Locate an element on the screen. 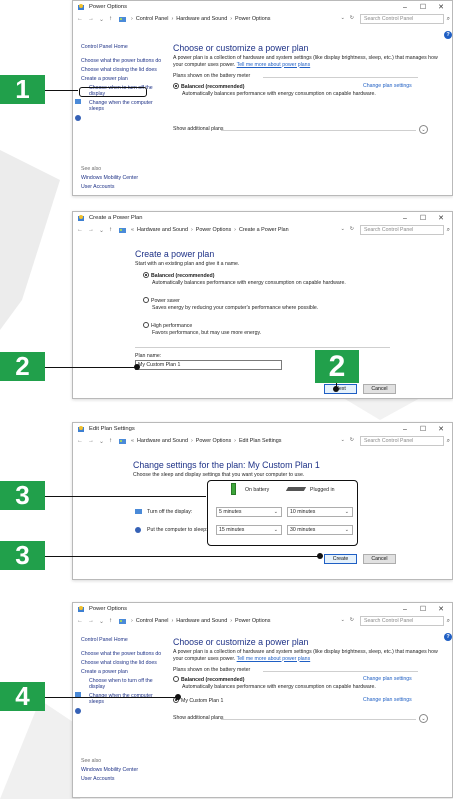  breadcrumb-item: Edit Plan Settings is located at coordinates (260, 441).